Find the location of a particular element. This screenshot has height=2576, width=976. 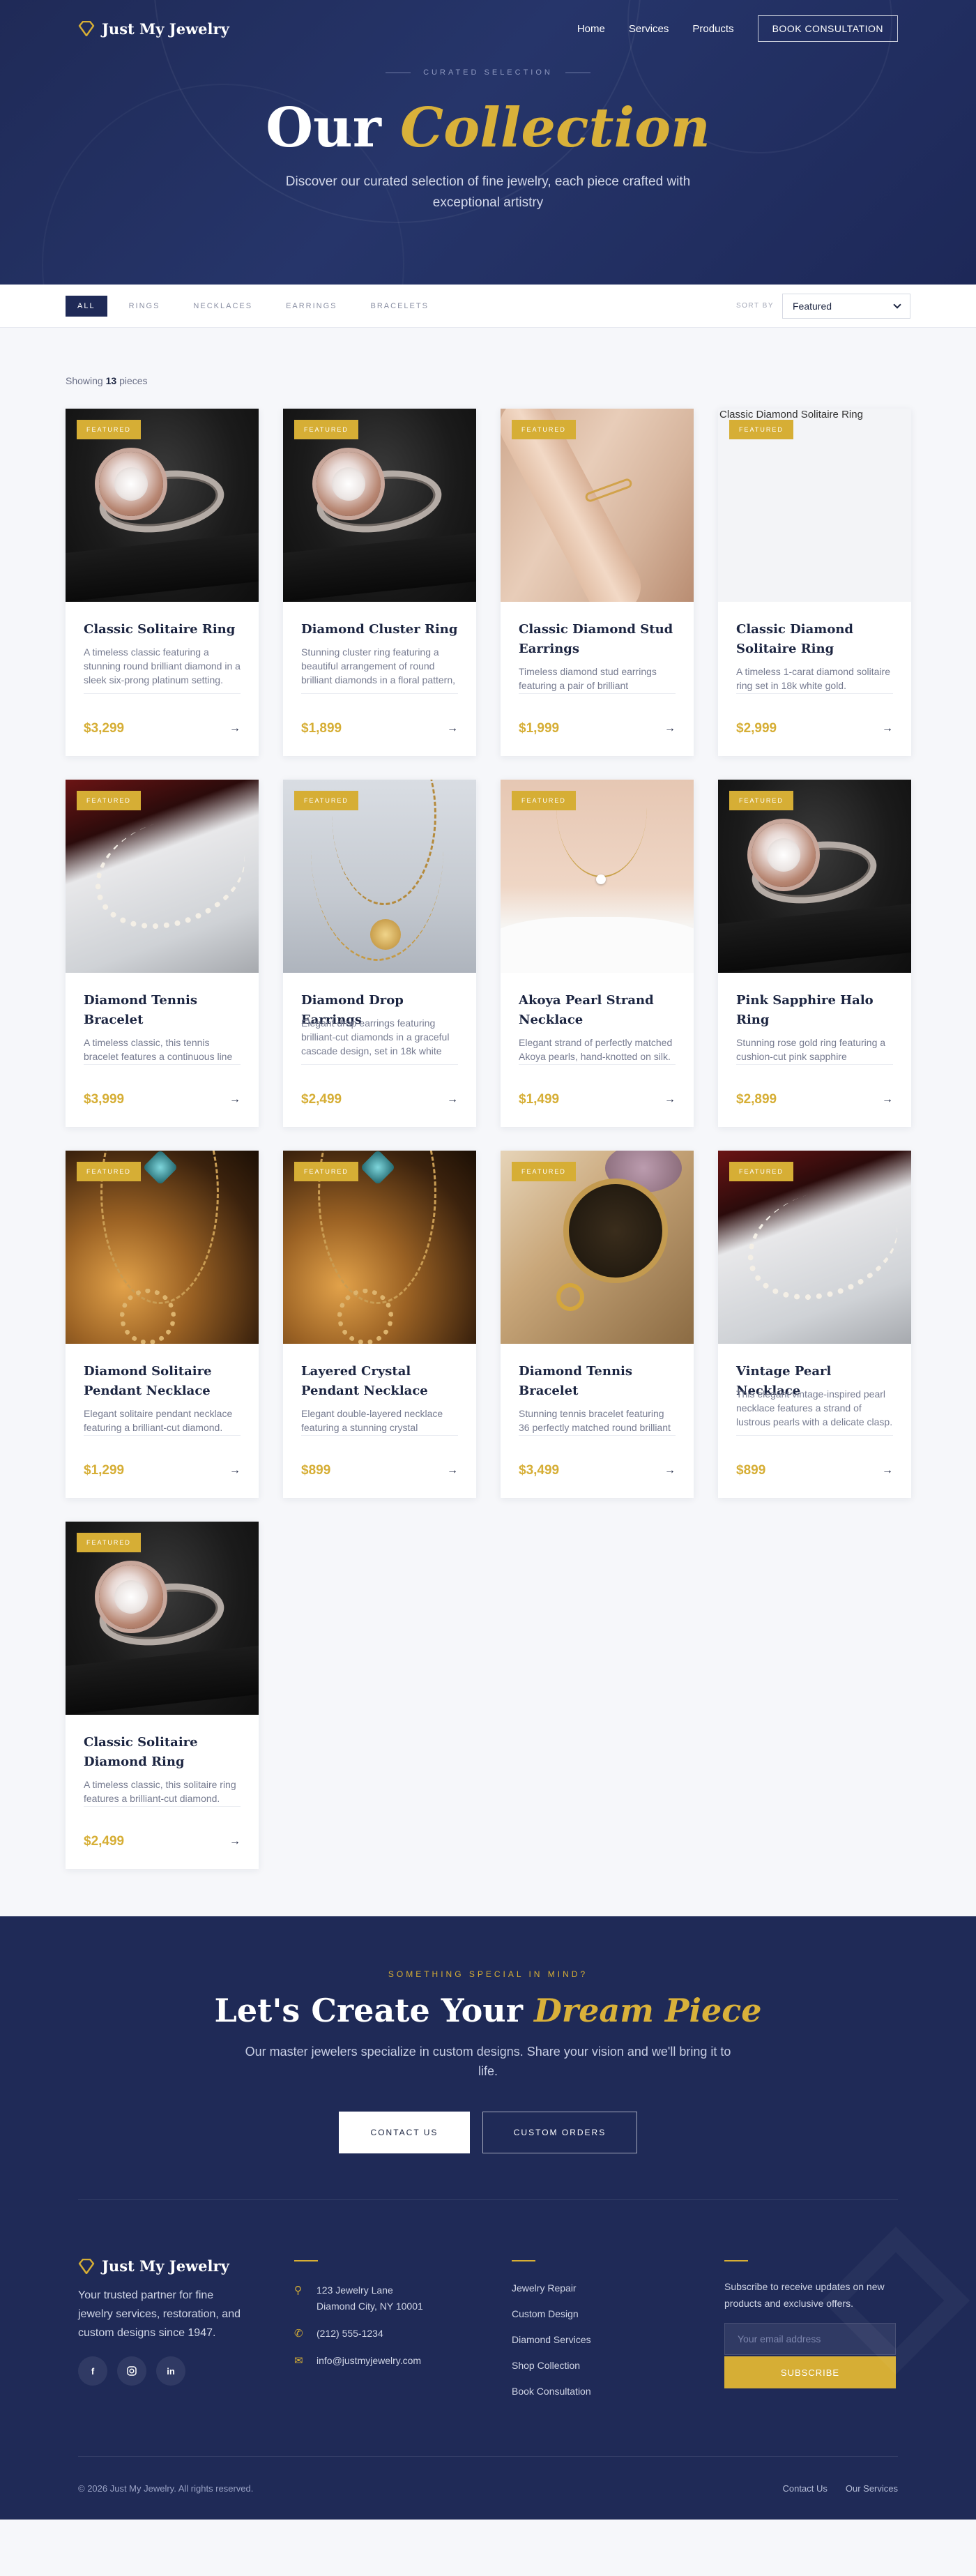

product-name: Vintage Pearl Necklace is located at coordinates (814, 1380).